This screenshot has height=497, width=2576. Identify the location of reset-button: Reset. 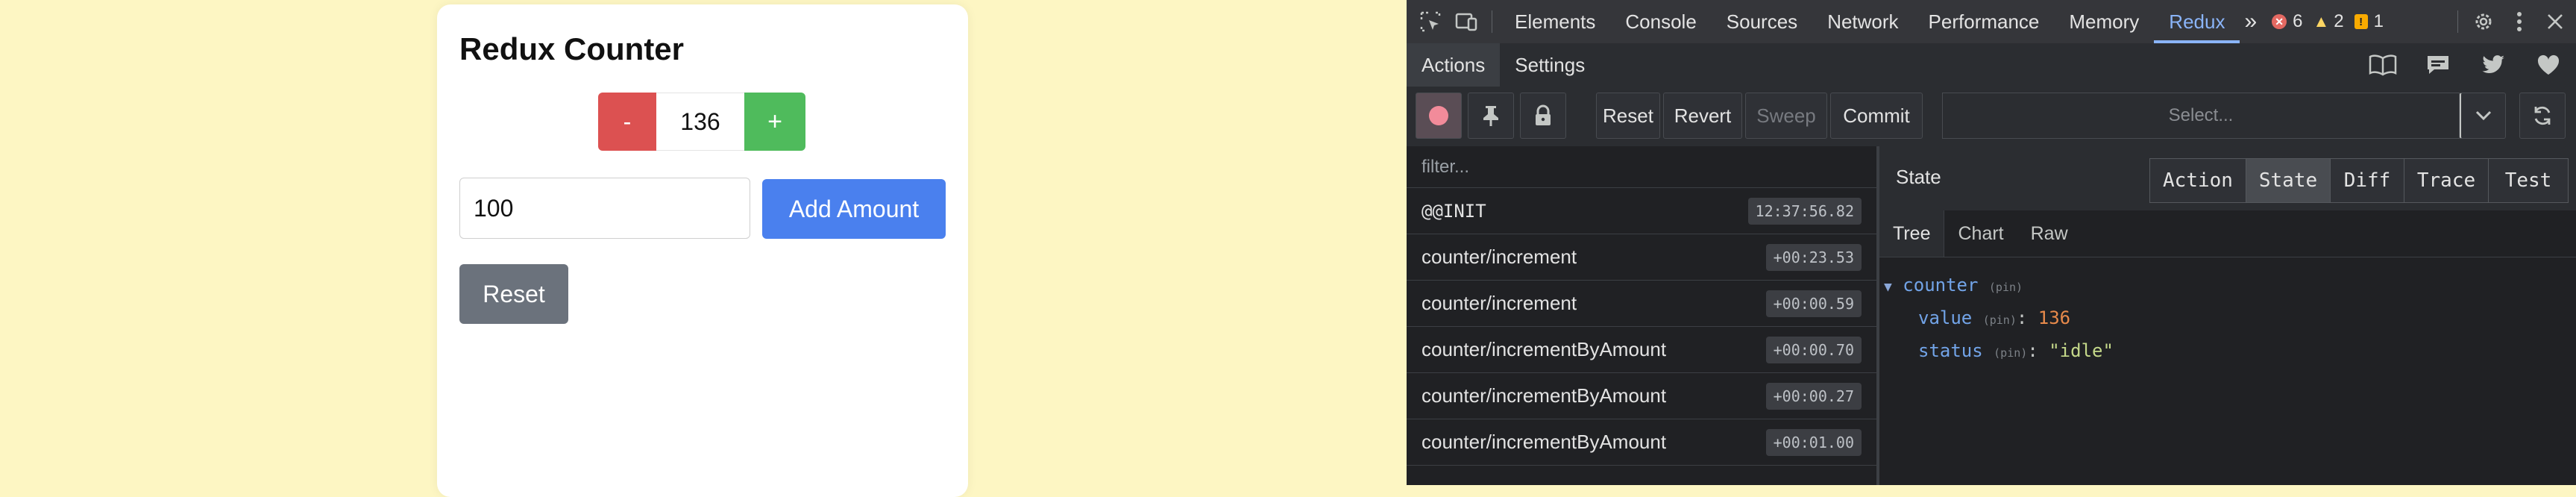
(514, 294).